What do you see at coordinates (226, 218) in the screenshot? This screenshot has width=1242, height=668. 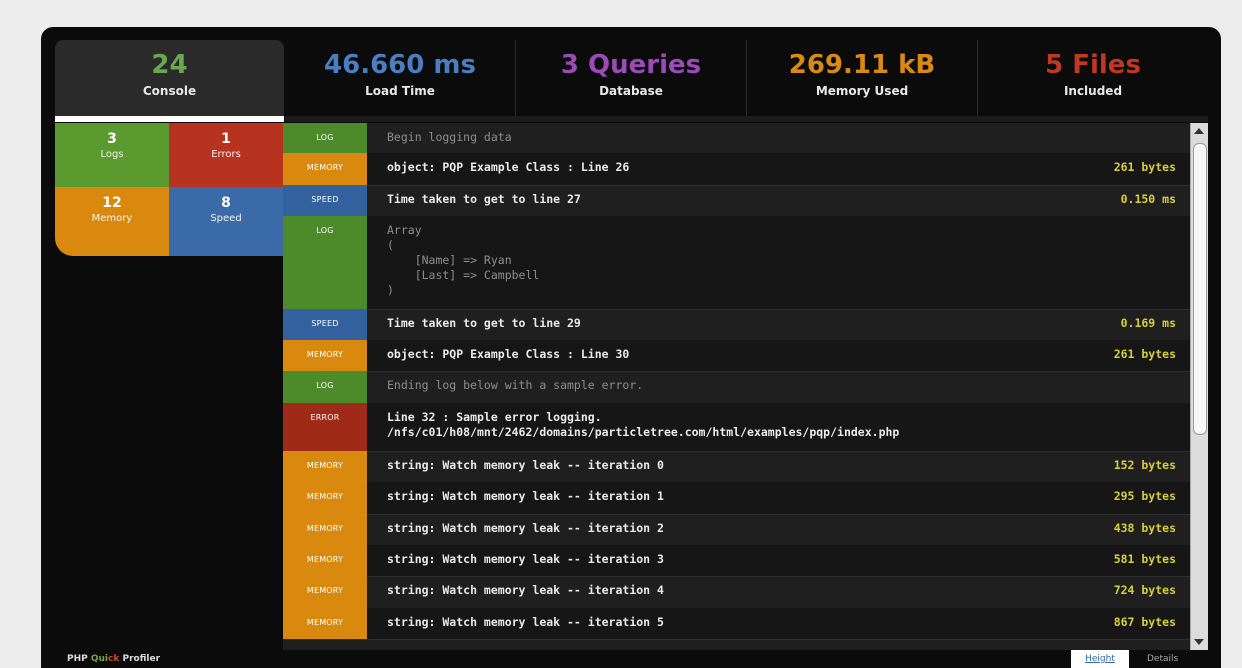 I see `stat-speed-label: Speed` at bounding box center [226, 218].